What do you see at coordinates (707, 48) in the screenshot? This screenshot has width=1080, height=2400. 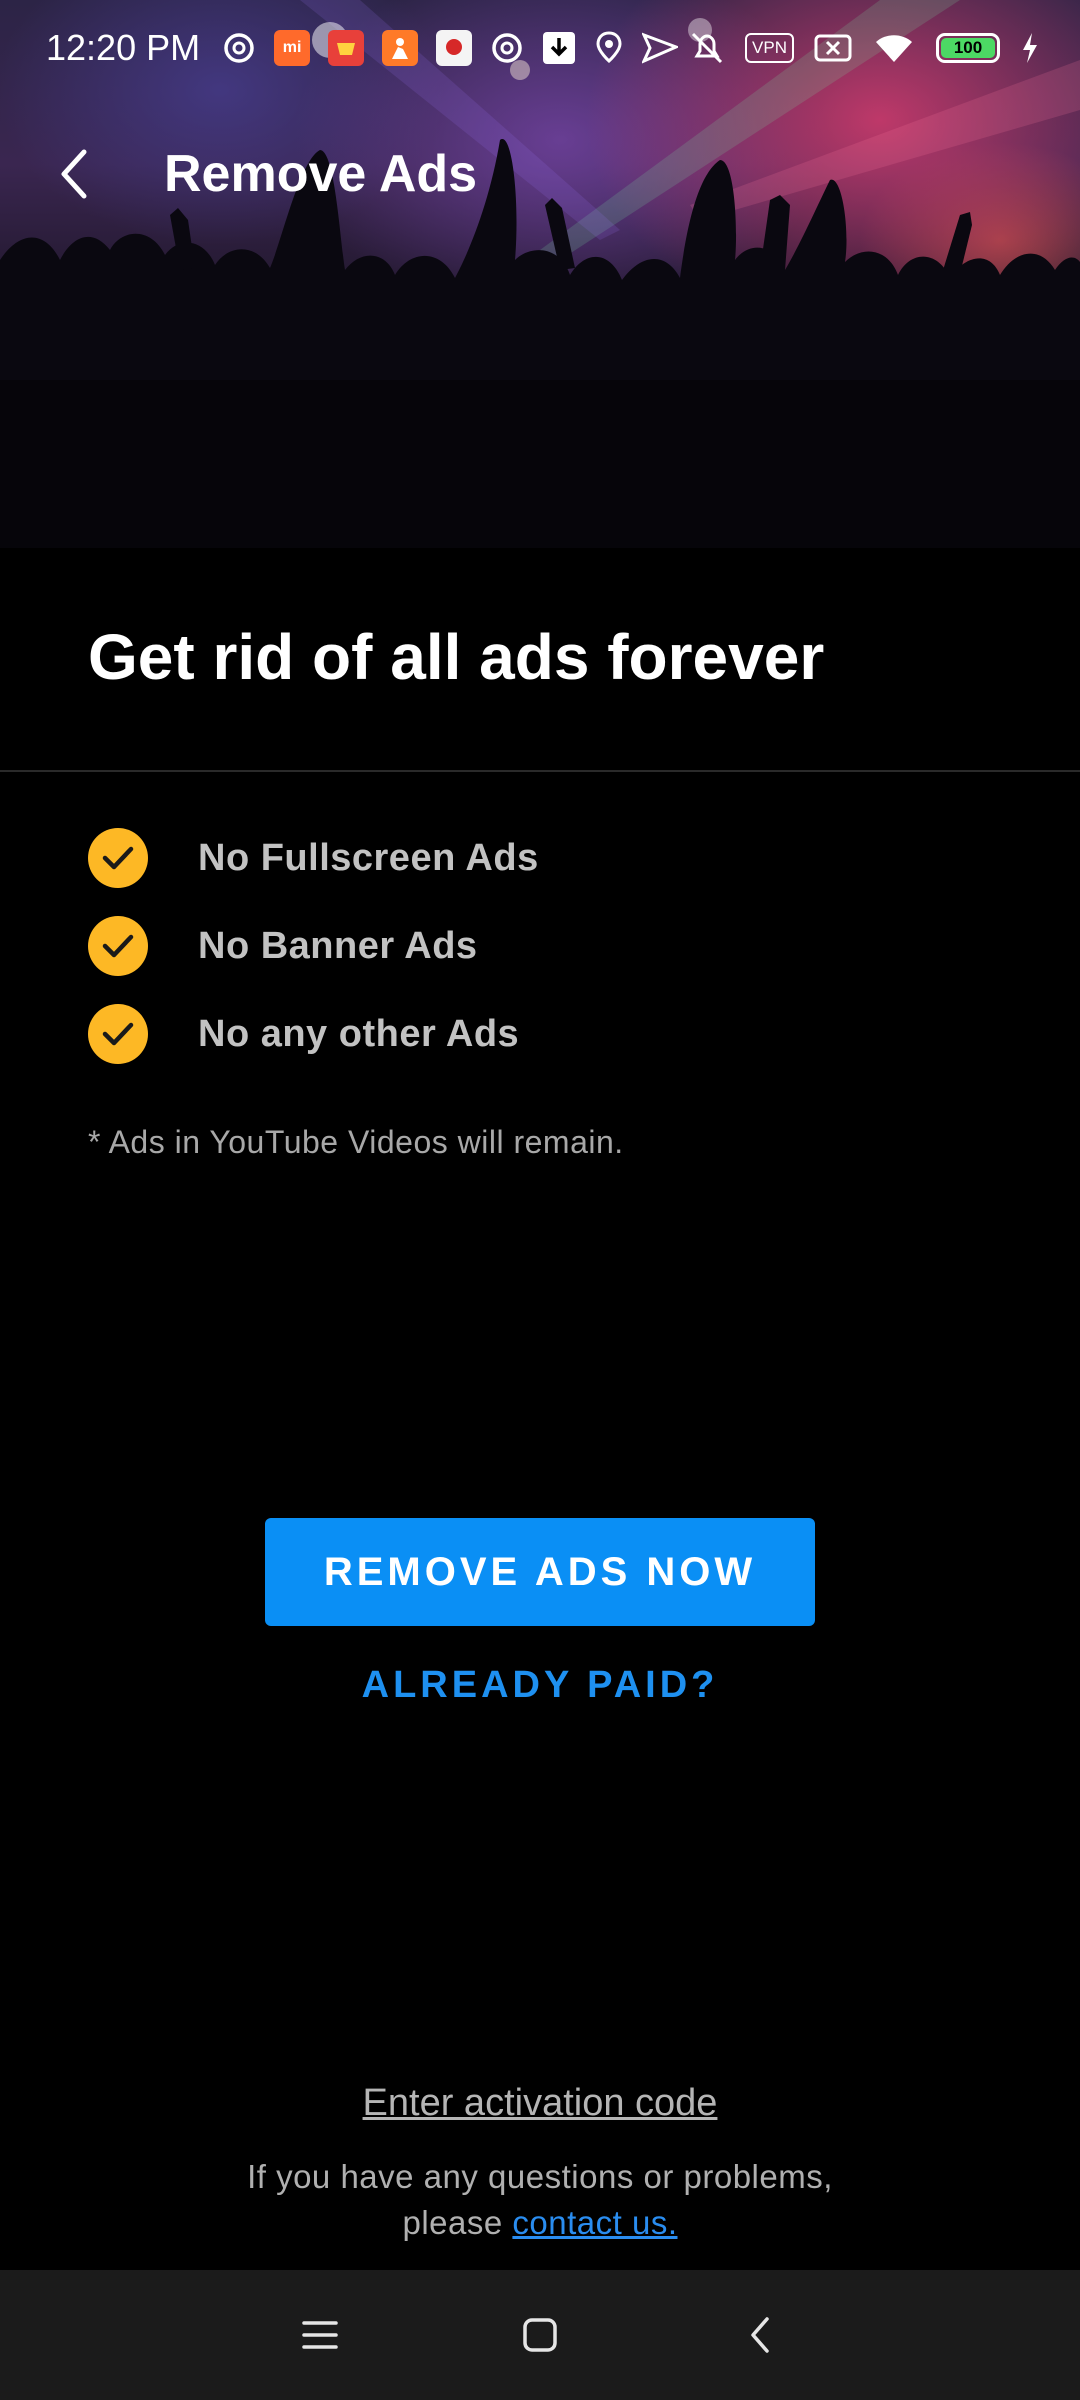 I see `bell-muted-icon` at bounding box center [707, 48].